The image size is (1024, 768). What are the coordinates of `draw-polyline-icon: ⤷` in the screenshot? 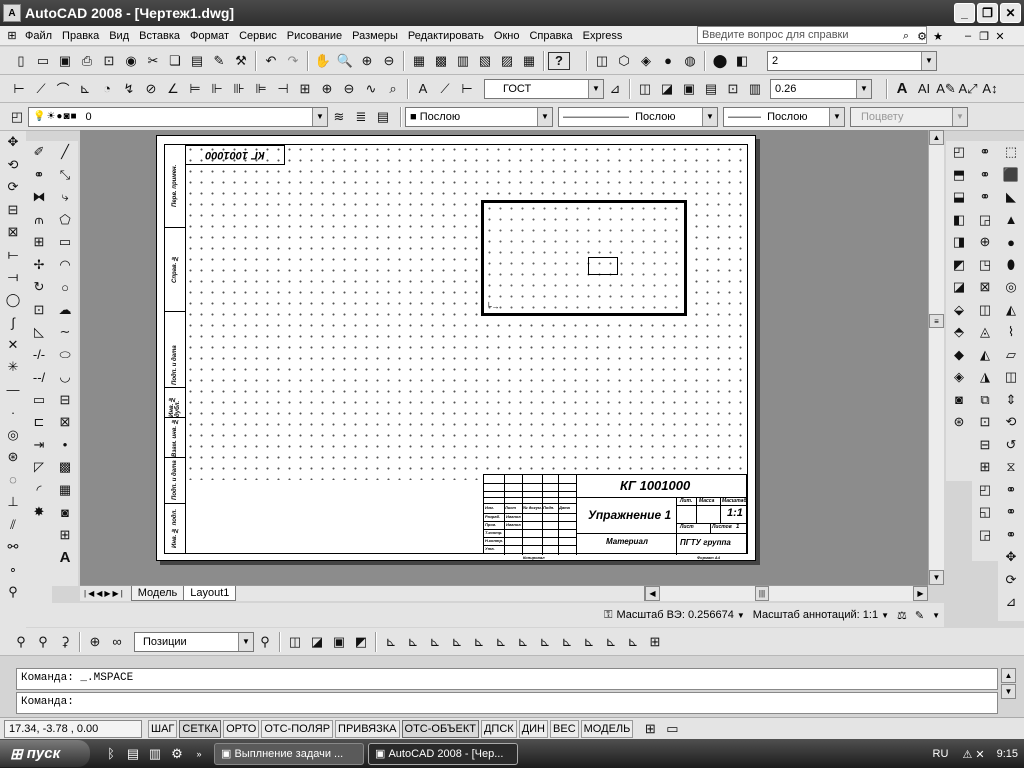 It's located at (65, 197).